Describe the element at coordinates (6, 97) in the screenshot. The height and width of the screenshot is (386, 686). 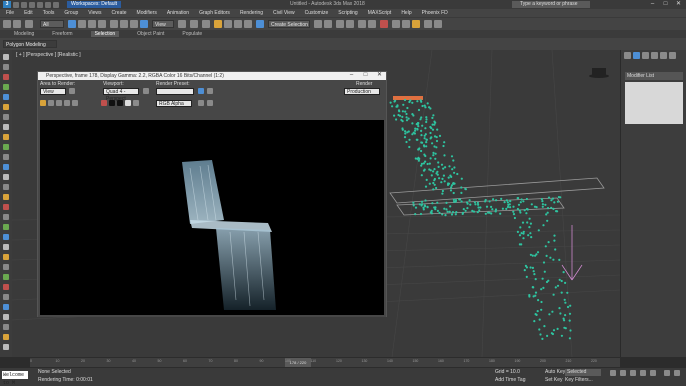
I see `cylinder-icon` at that location.